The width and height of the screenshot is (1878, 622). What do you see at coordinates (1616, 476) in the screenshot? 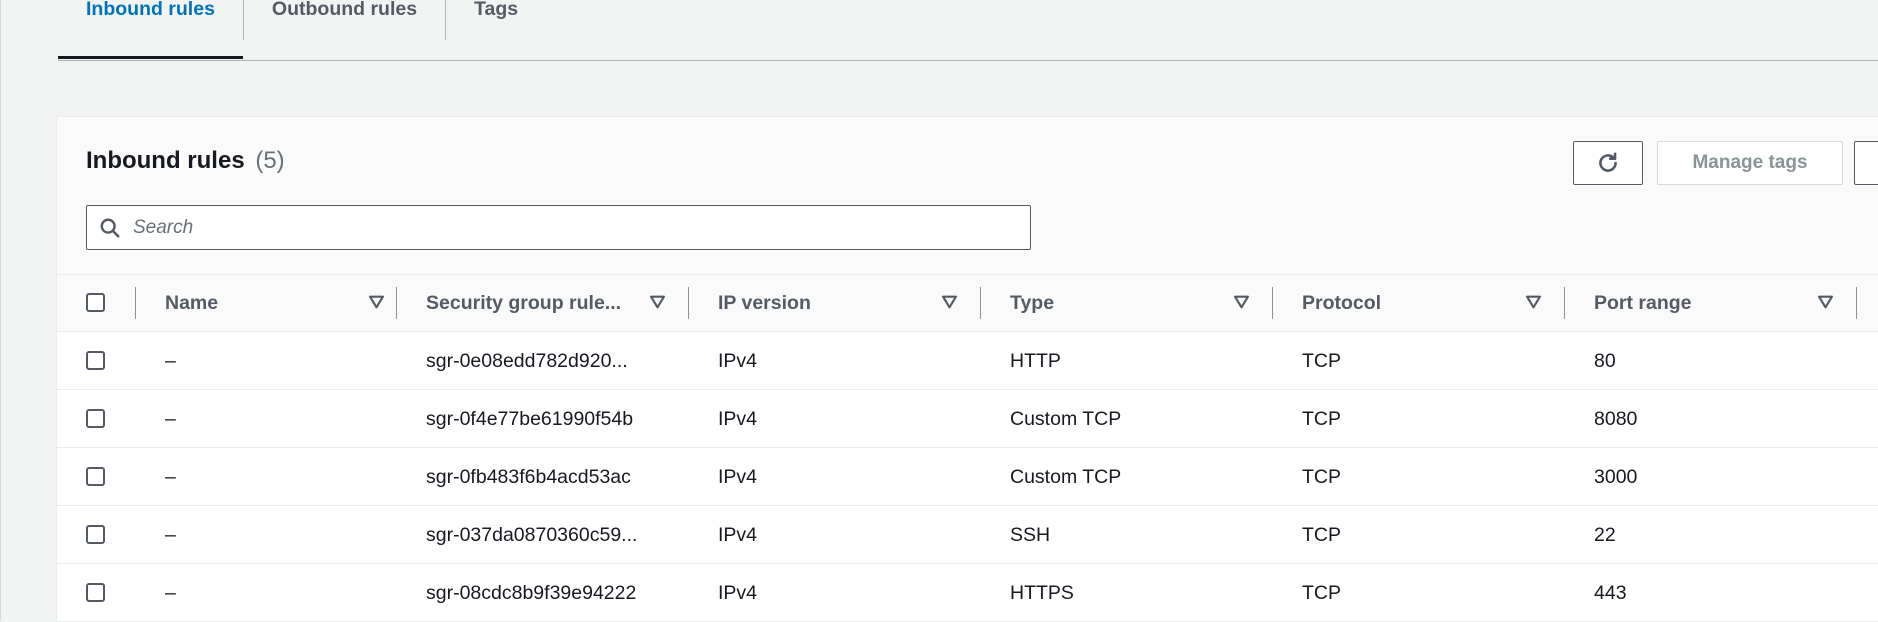
I see `cell-port-range: 3000` at bounding box center [1616, 476].